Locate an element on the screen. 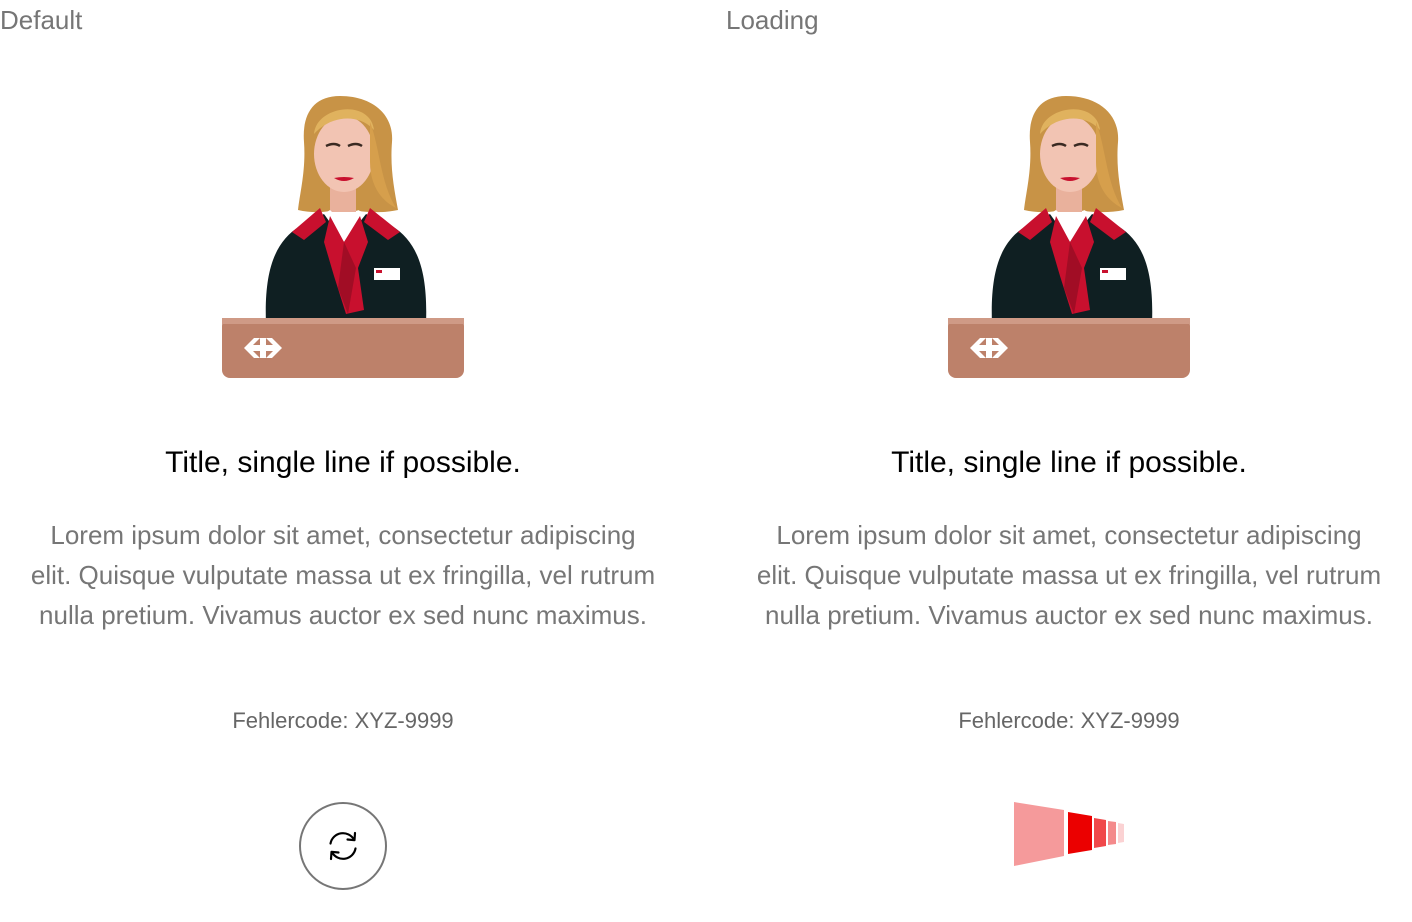 The width and height of the screenshot is (1412, 922). reload-icon is located at coordinates (343, 846).